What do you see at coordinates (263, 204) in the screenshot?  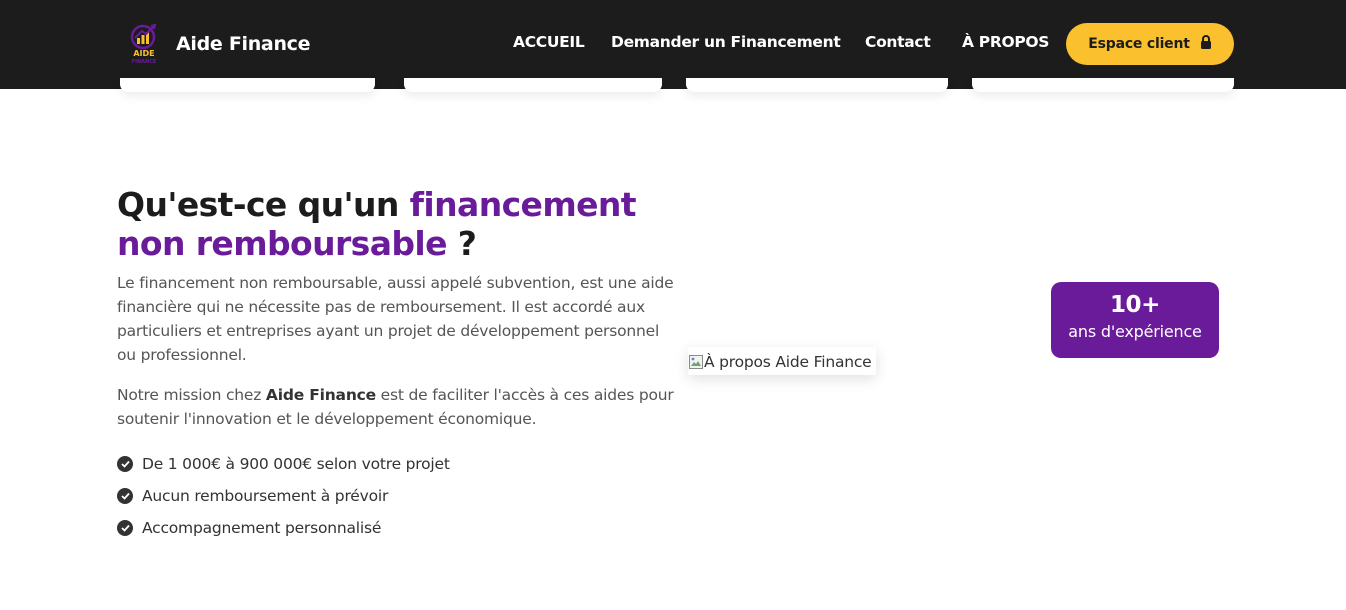 I see `title-text: Qu'est-ce qu'un` at bounding box center [263, 204].